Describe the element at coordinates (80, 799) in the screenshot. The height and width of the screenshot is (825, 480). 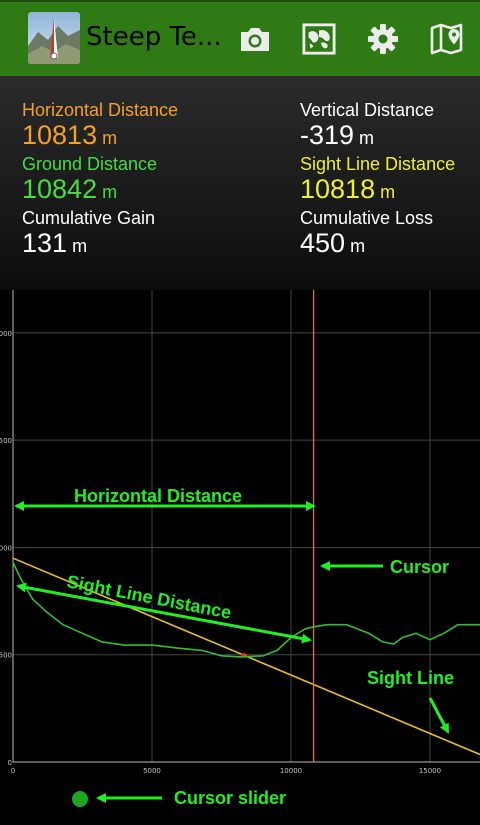
I see `cursor-slider` at that location.